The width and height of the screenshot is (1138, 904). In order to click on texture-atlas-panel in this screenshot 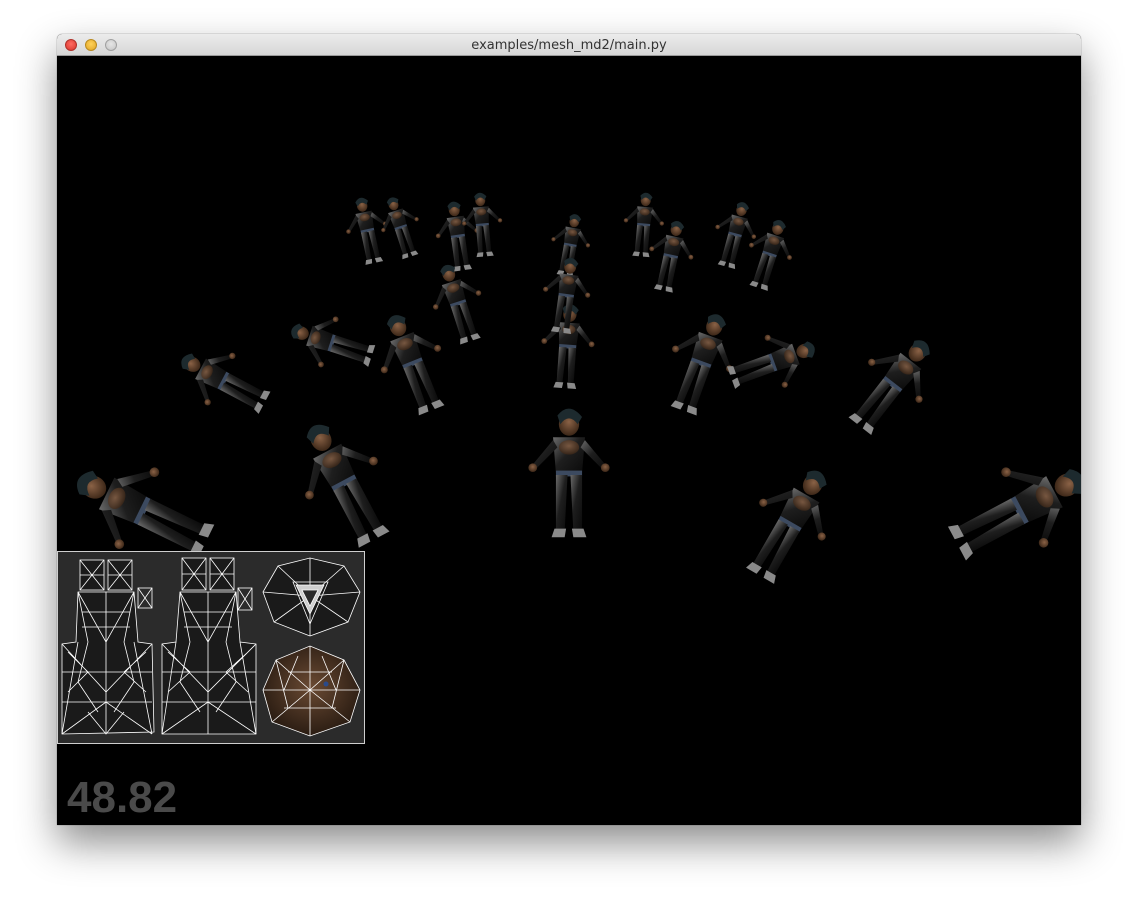, I will do `click(211, 647)`.